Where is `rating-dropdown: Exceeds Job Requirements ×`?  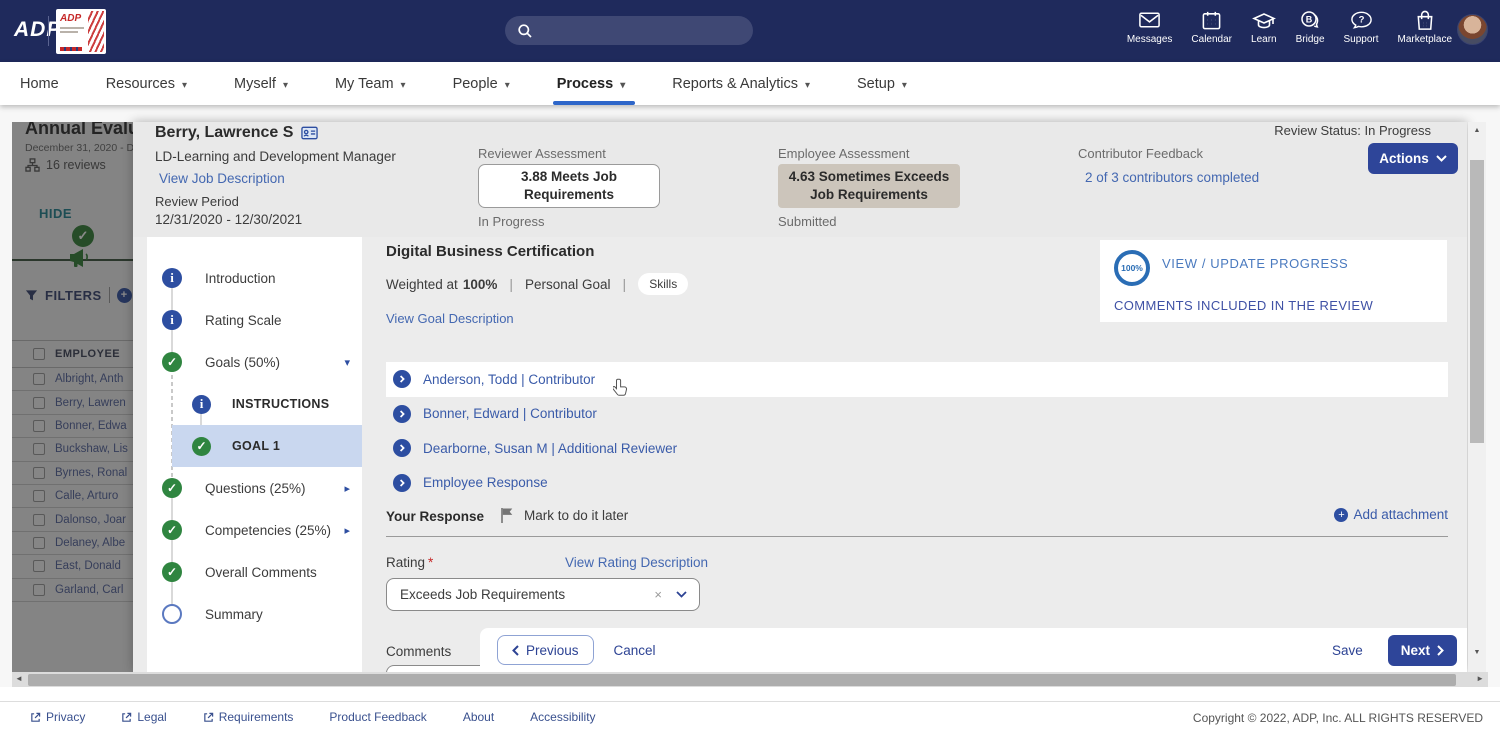 rating-dropdown: Exceeds Job Requirements × is located at coordinates (543, 594).